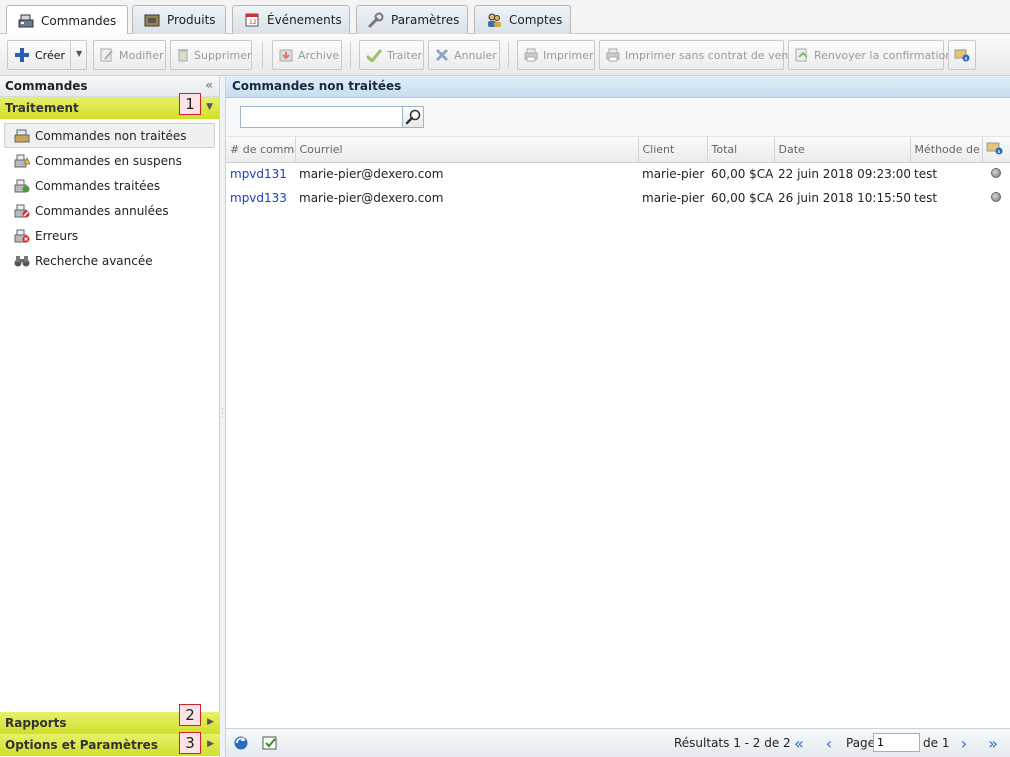  Describe the element at coordinates (413, 117) in the screenshot. I see `search-button` at that location.